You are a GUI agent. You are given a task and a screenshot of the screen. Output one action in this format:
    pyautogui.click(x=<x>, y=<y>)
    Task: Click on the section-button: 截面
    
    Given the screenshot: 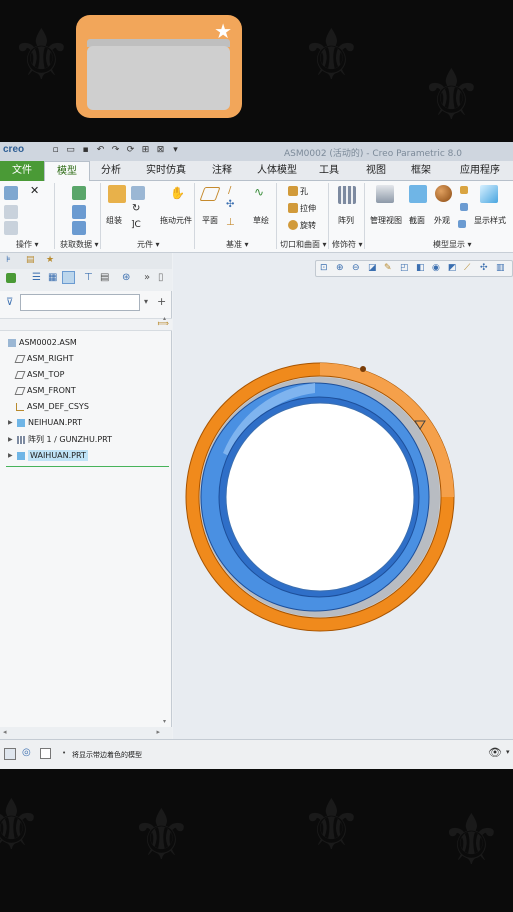 What is the action you would take?
    pyautogui.click(x=417, y=220)
    